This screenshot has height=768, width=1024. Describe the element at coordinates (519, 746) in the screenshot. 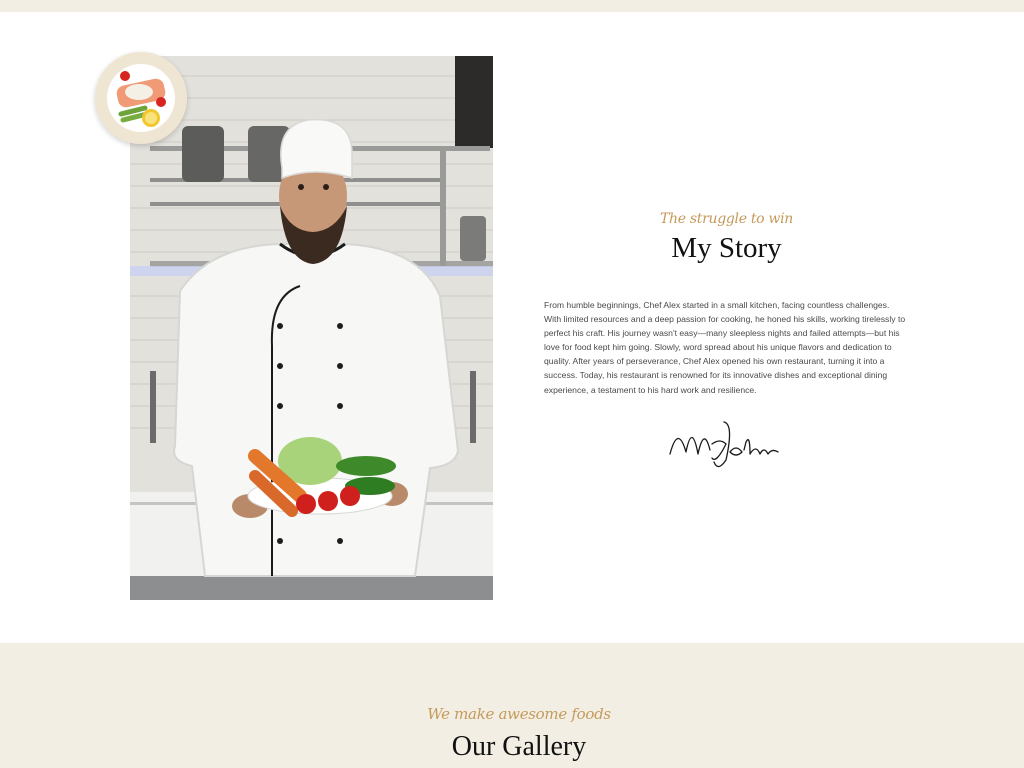

I see `gallery-title: Our Gallery` at that location.